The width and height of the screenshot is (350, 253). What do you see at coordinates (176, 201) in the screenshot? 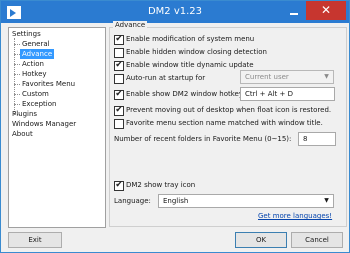
I see `language-value: English` at bounding box center [176, 201].